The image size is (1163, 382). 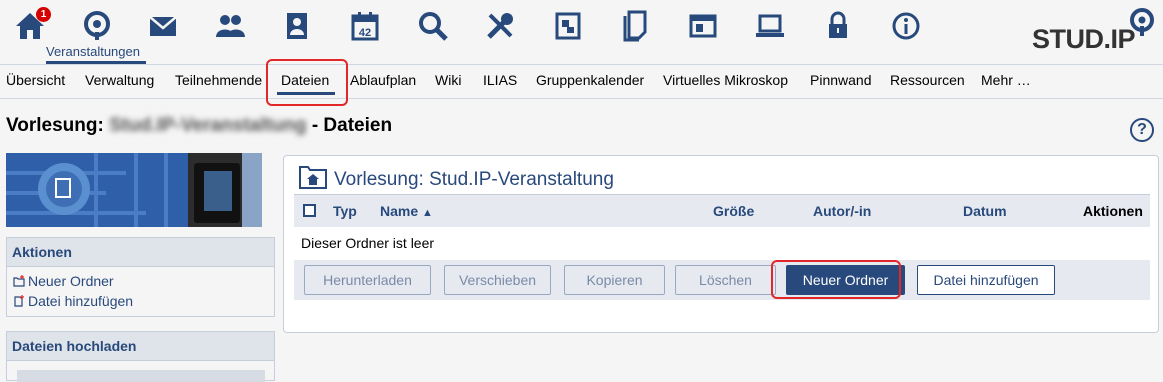 What do you see at coordinates (71, 281) in the screenshot?
I see `sidebar-new-folder-label: Neuer Ordner` at bounding box center [71, 281].